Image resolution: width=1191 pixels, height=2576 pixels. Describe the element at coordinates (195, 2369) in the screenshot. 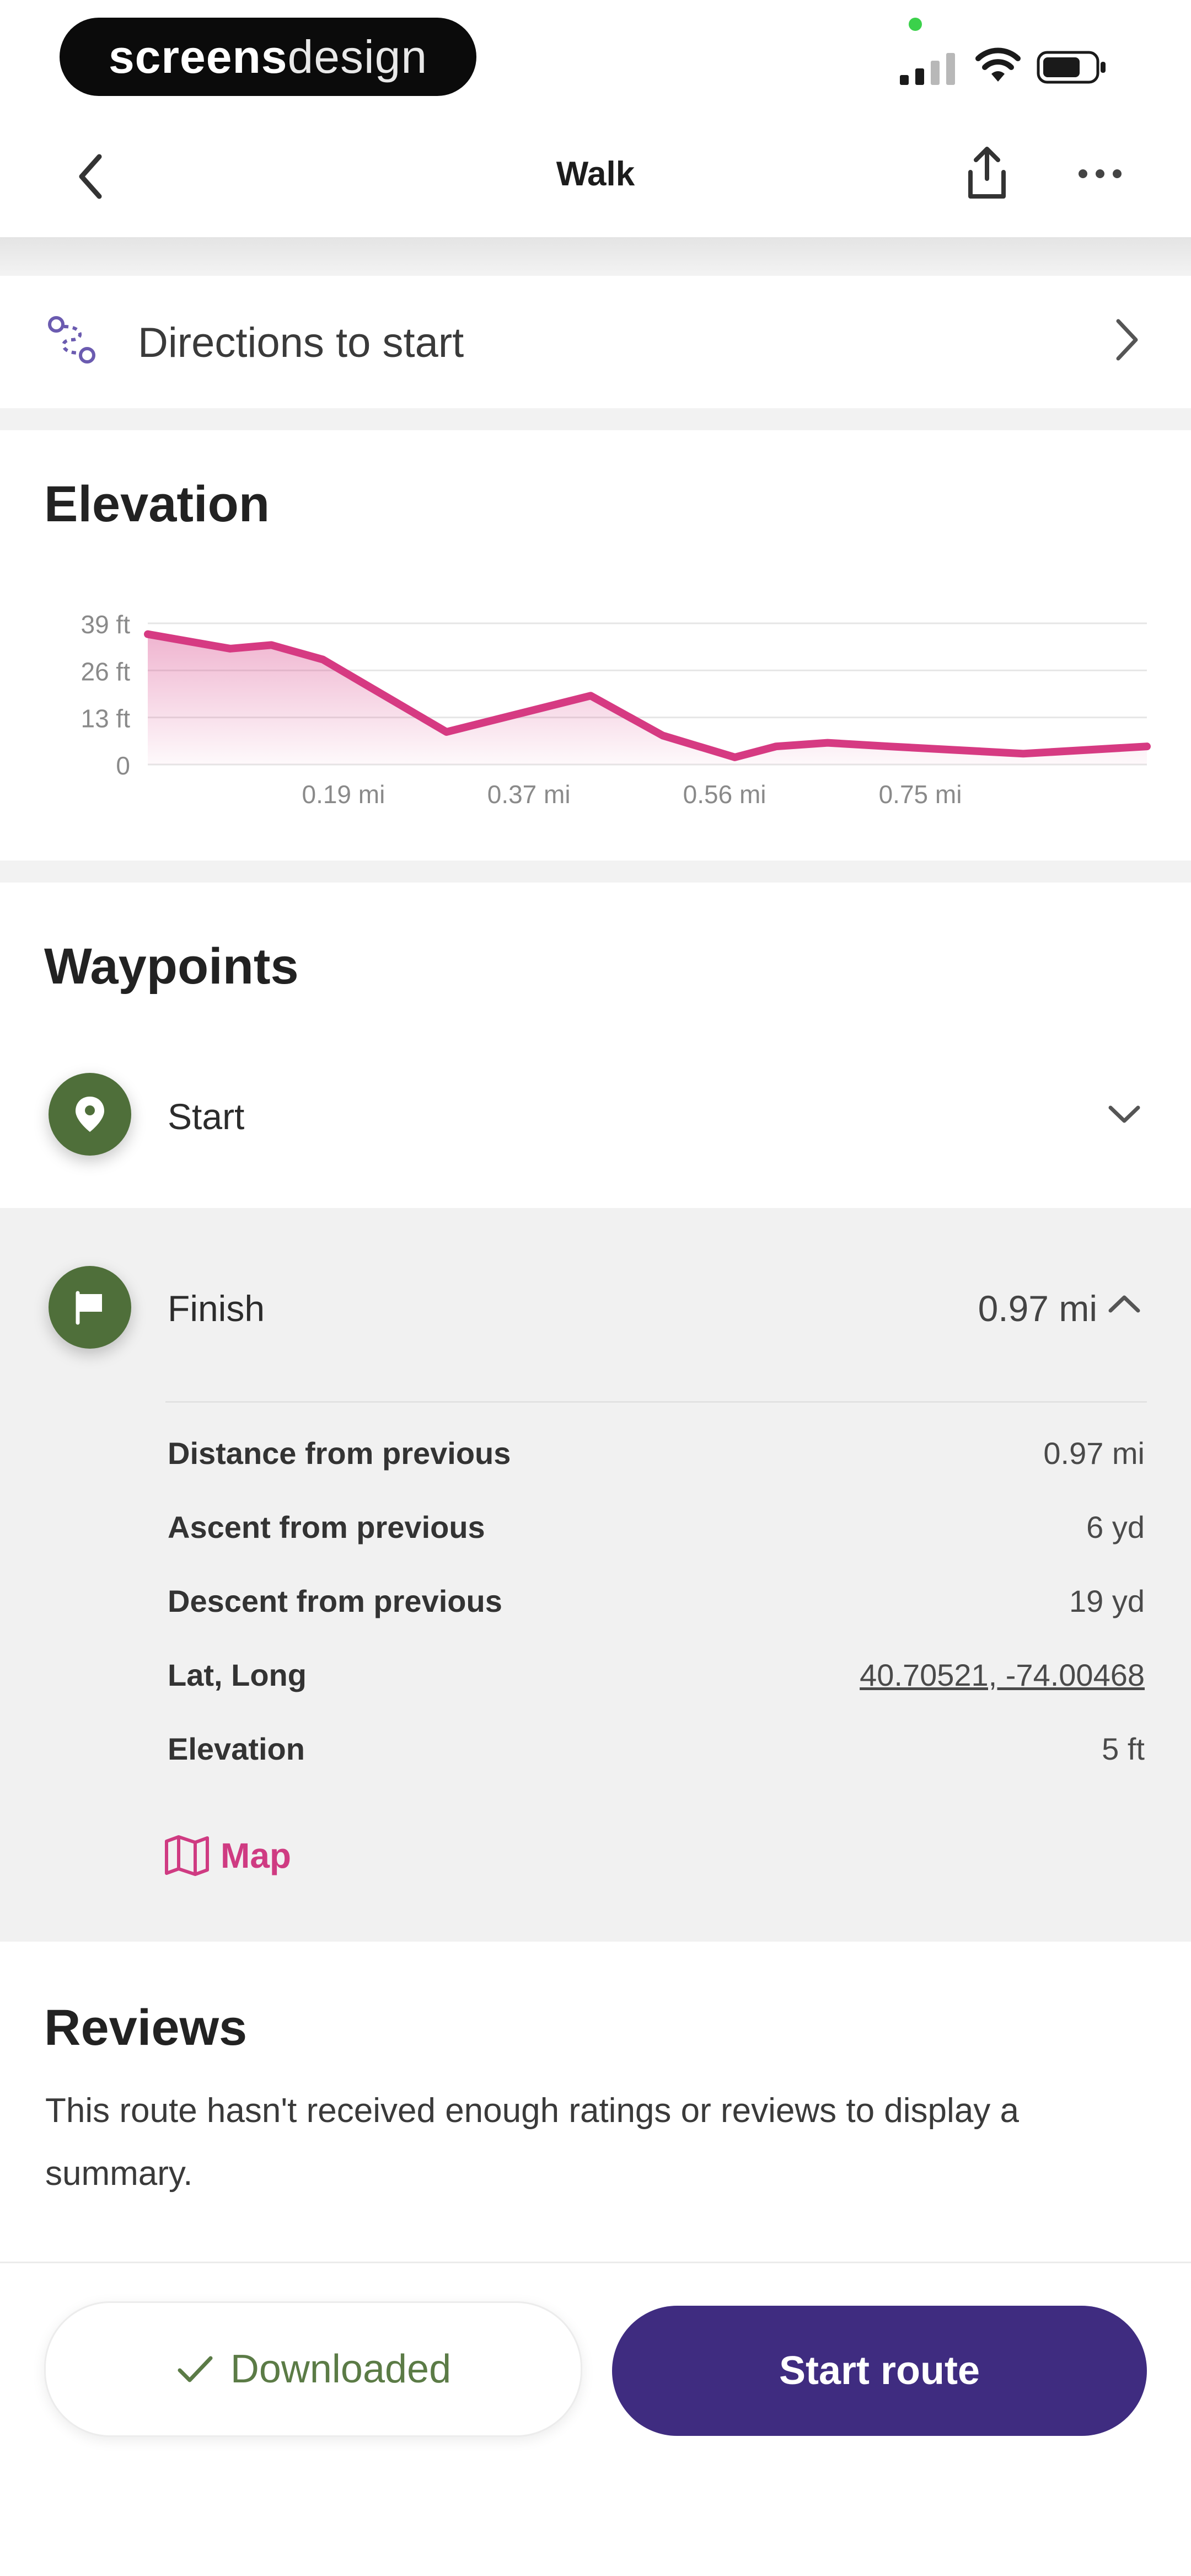

I see `checkmark-icon` at that location.